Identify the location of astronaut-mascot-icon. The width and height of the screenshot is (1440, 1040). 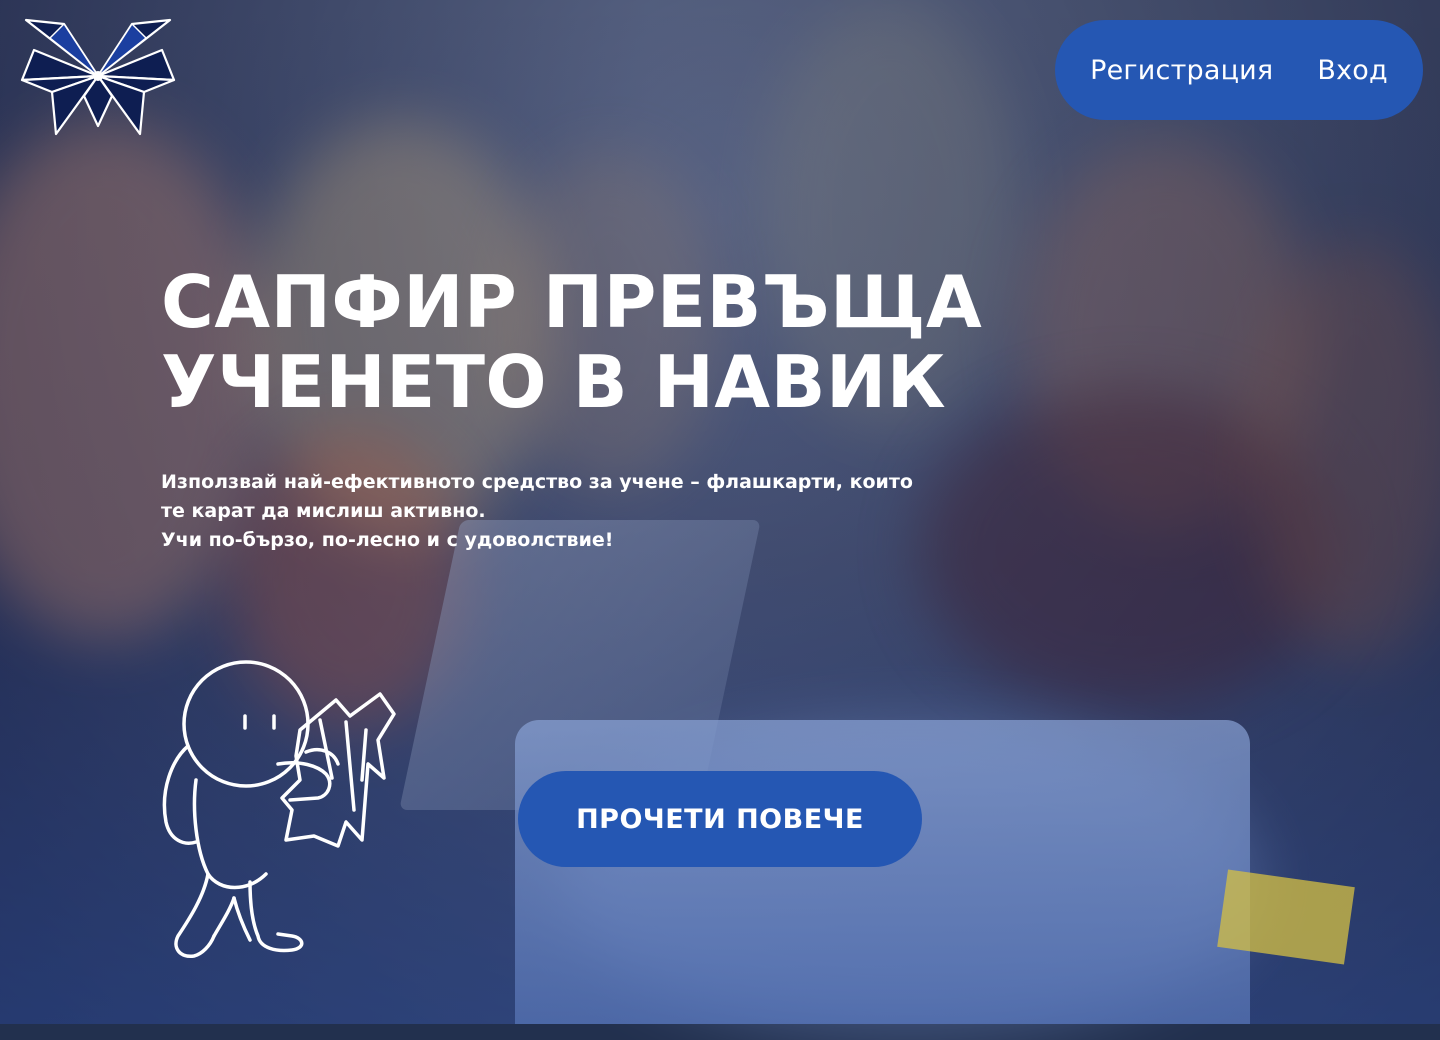
(279, 809).